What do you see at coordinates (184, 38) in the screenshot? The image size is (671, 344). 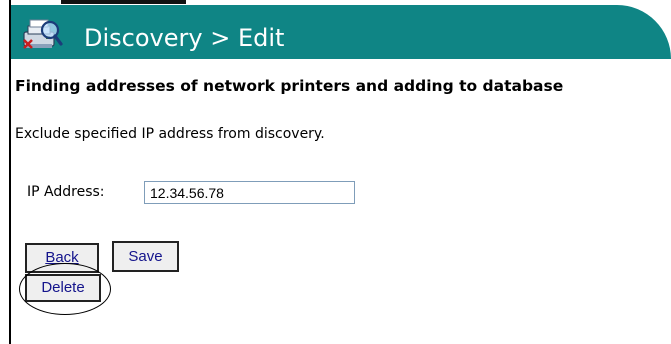 I see `page-title: Discovery > Edit` at bounding box center [184, 38].